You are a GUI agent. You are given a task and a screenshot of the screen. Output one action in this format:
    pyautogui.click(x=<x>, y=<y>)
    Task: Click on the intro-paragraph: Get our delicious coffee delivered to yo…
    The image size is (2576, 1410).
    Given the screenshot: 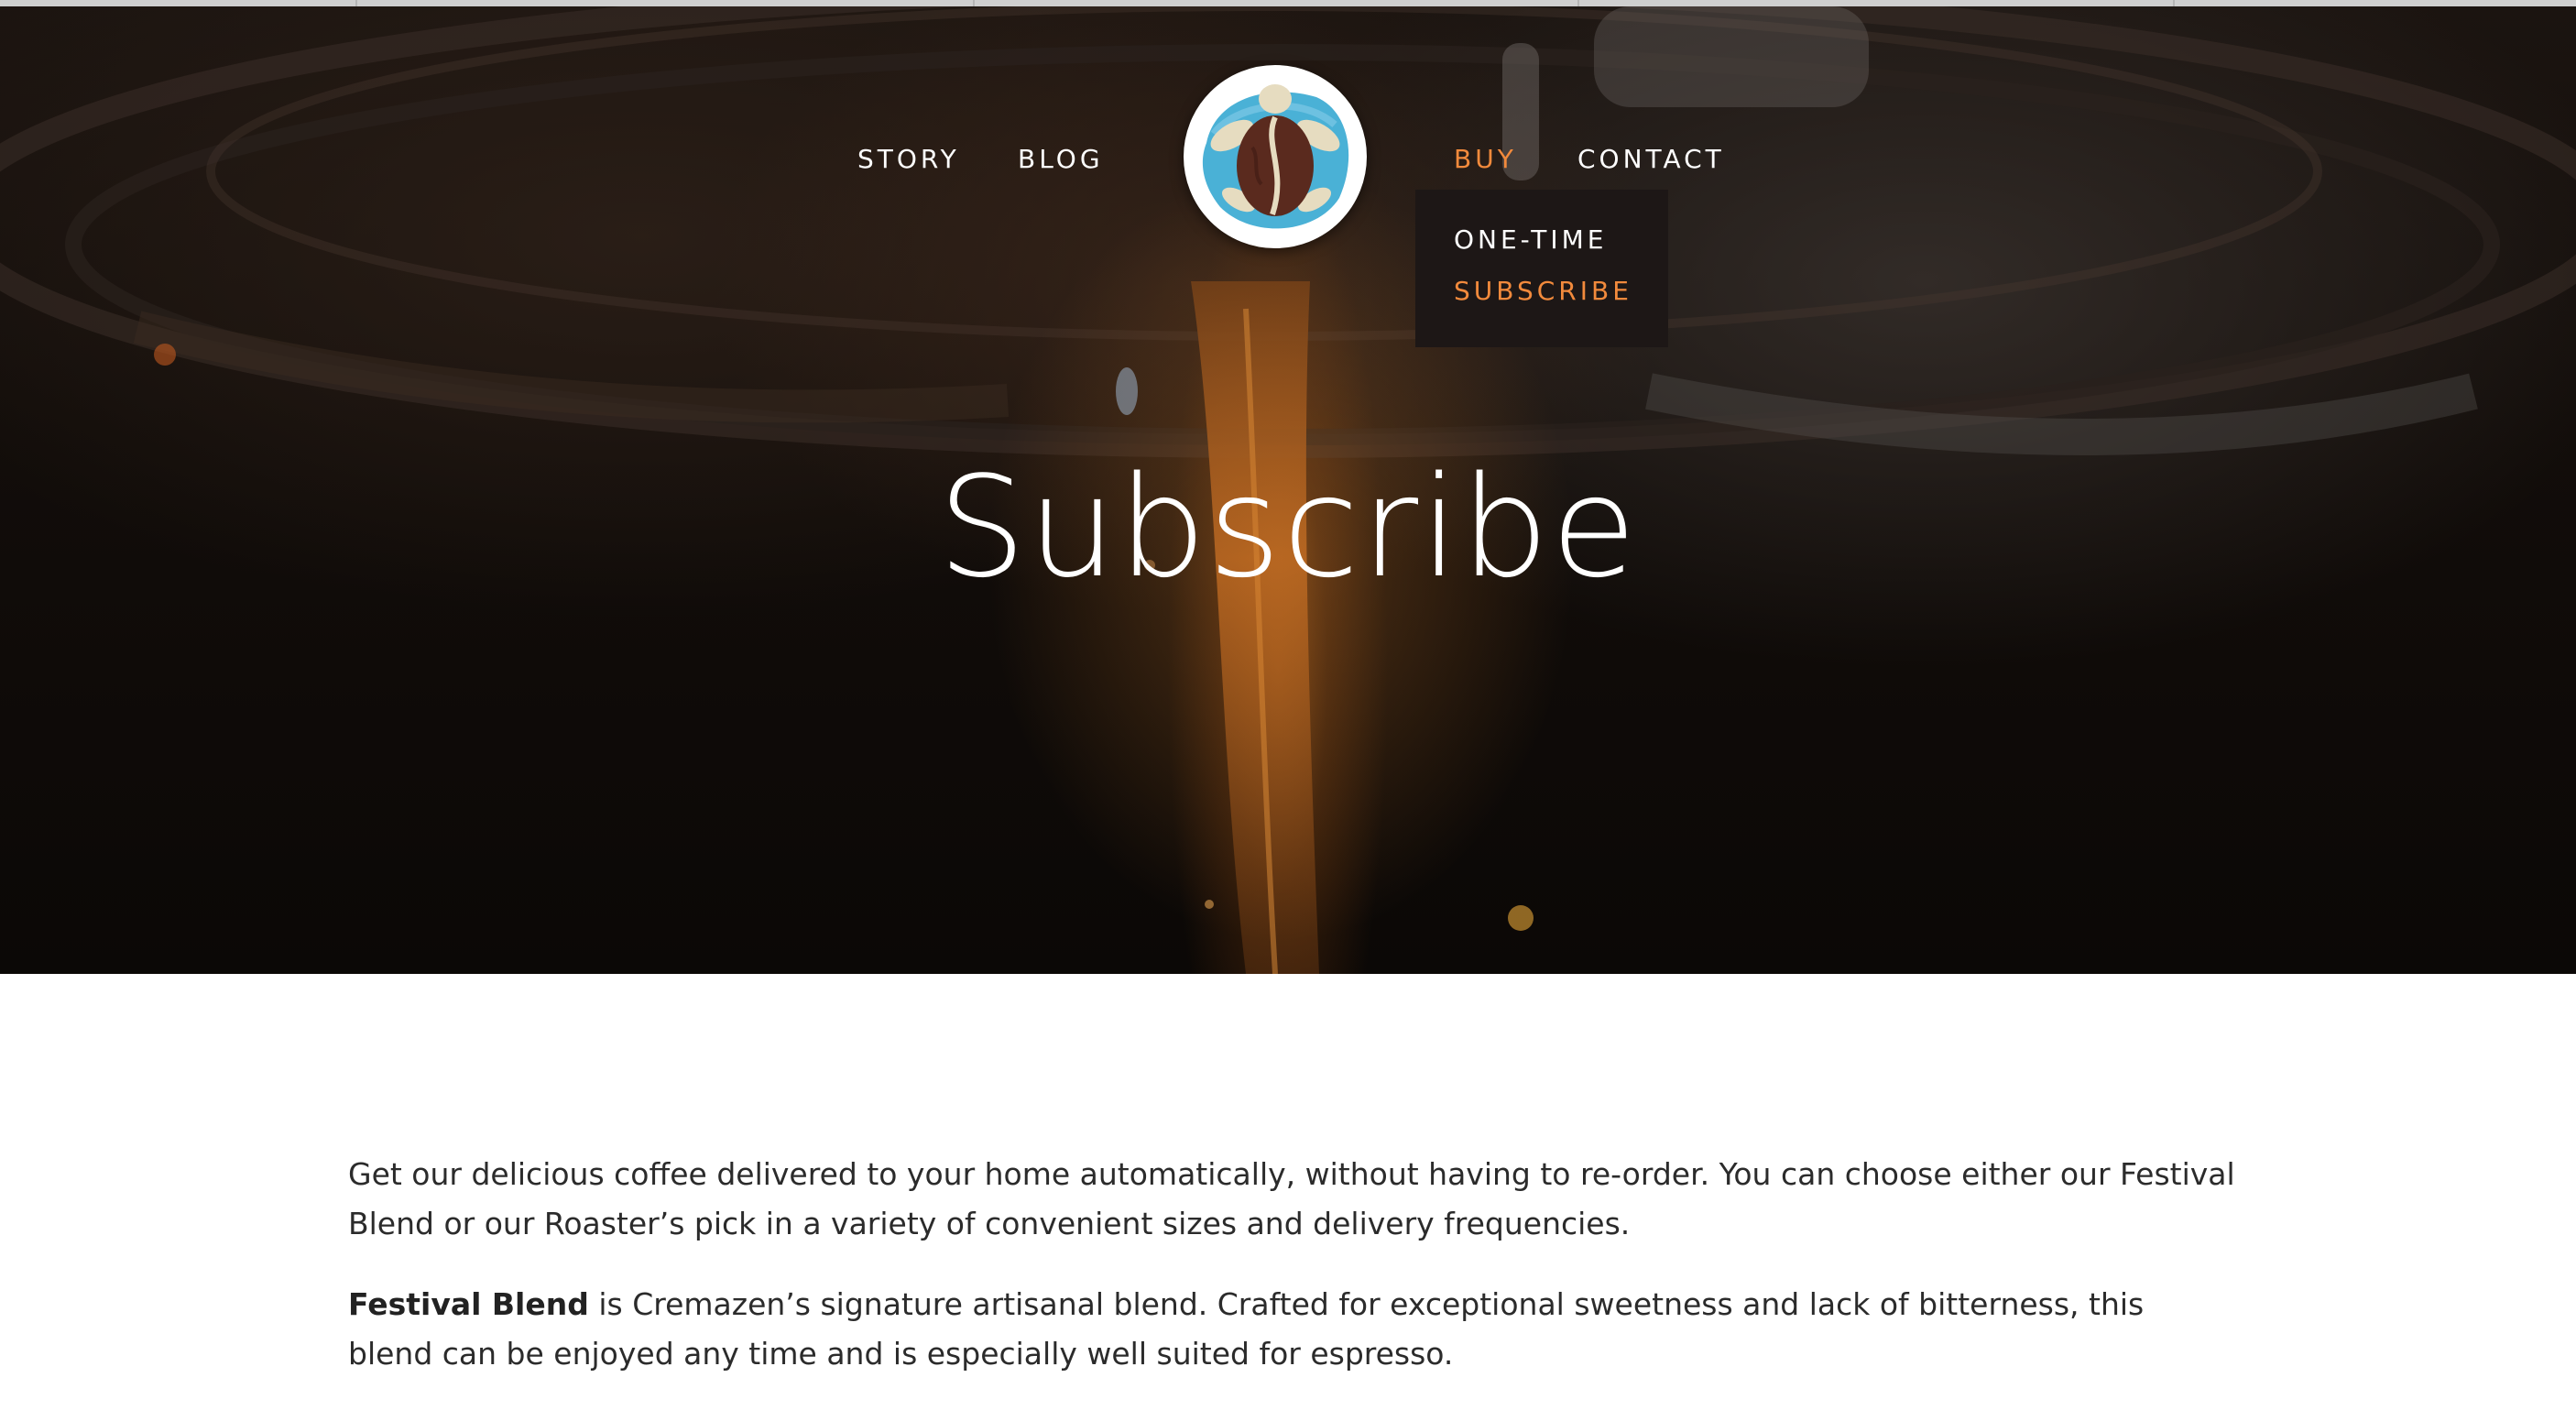 What is the action you would take?
    pyautogui.click(x=1292, y=1198)
    